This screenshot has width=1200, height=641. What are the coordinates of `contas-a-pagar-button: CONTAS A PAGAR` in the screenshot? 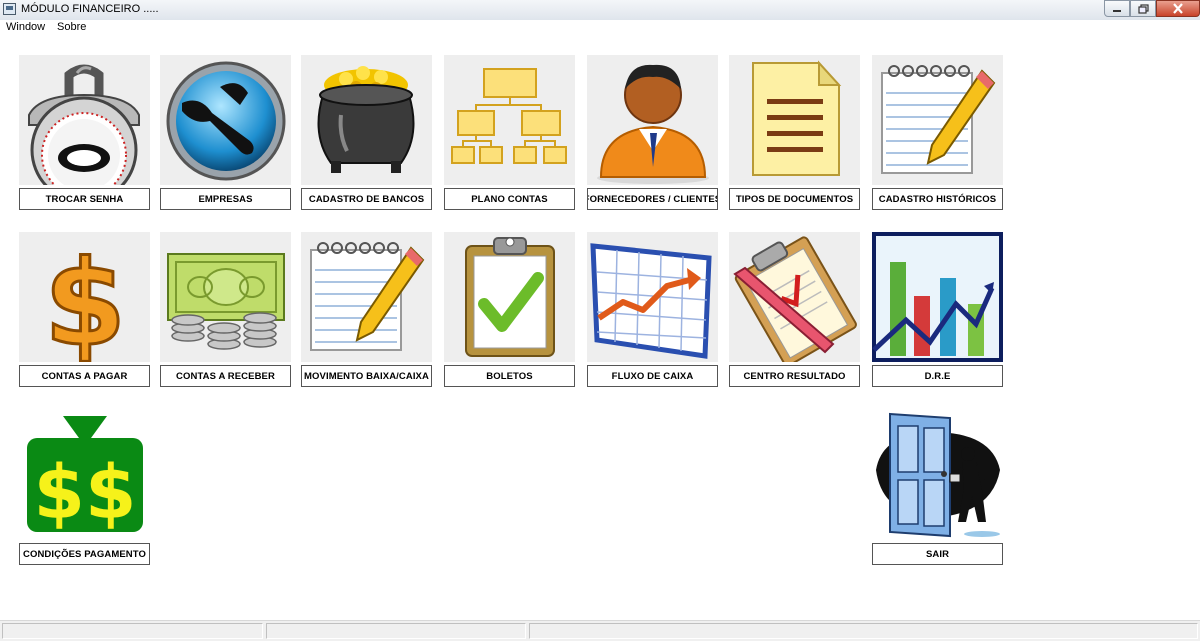 It's located at (84, 376).